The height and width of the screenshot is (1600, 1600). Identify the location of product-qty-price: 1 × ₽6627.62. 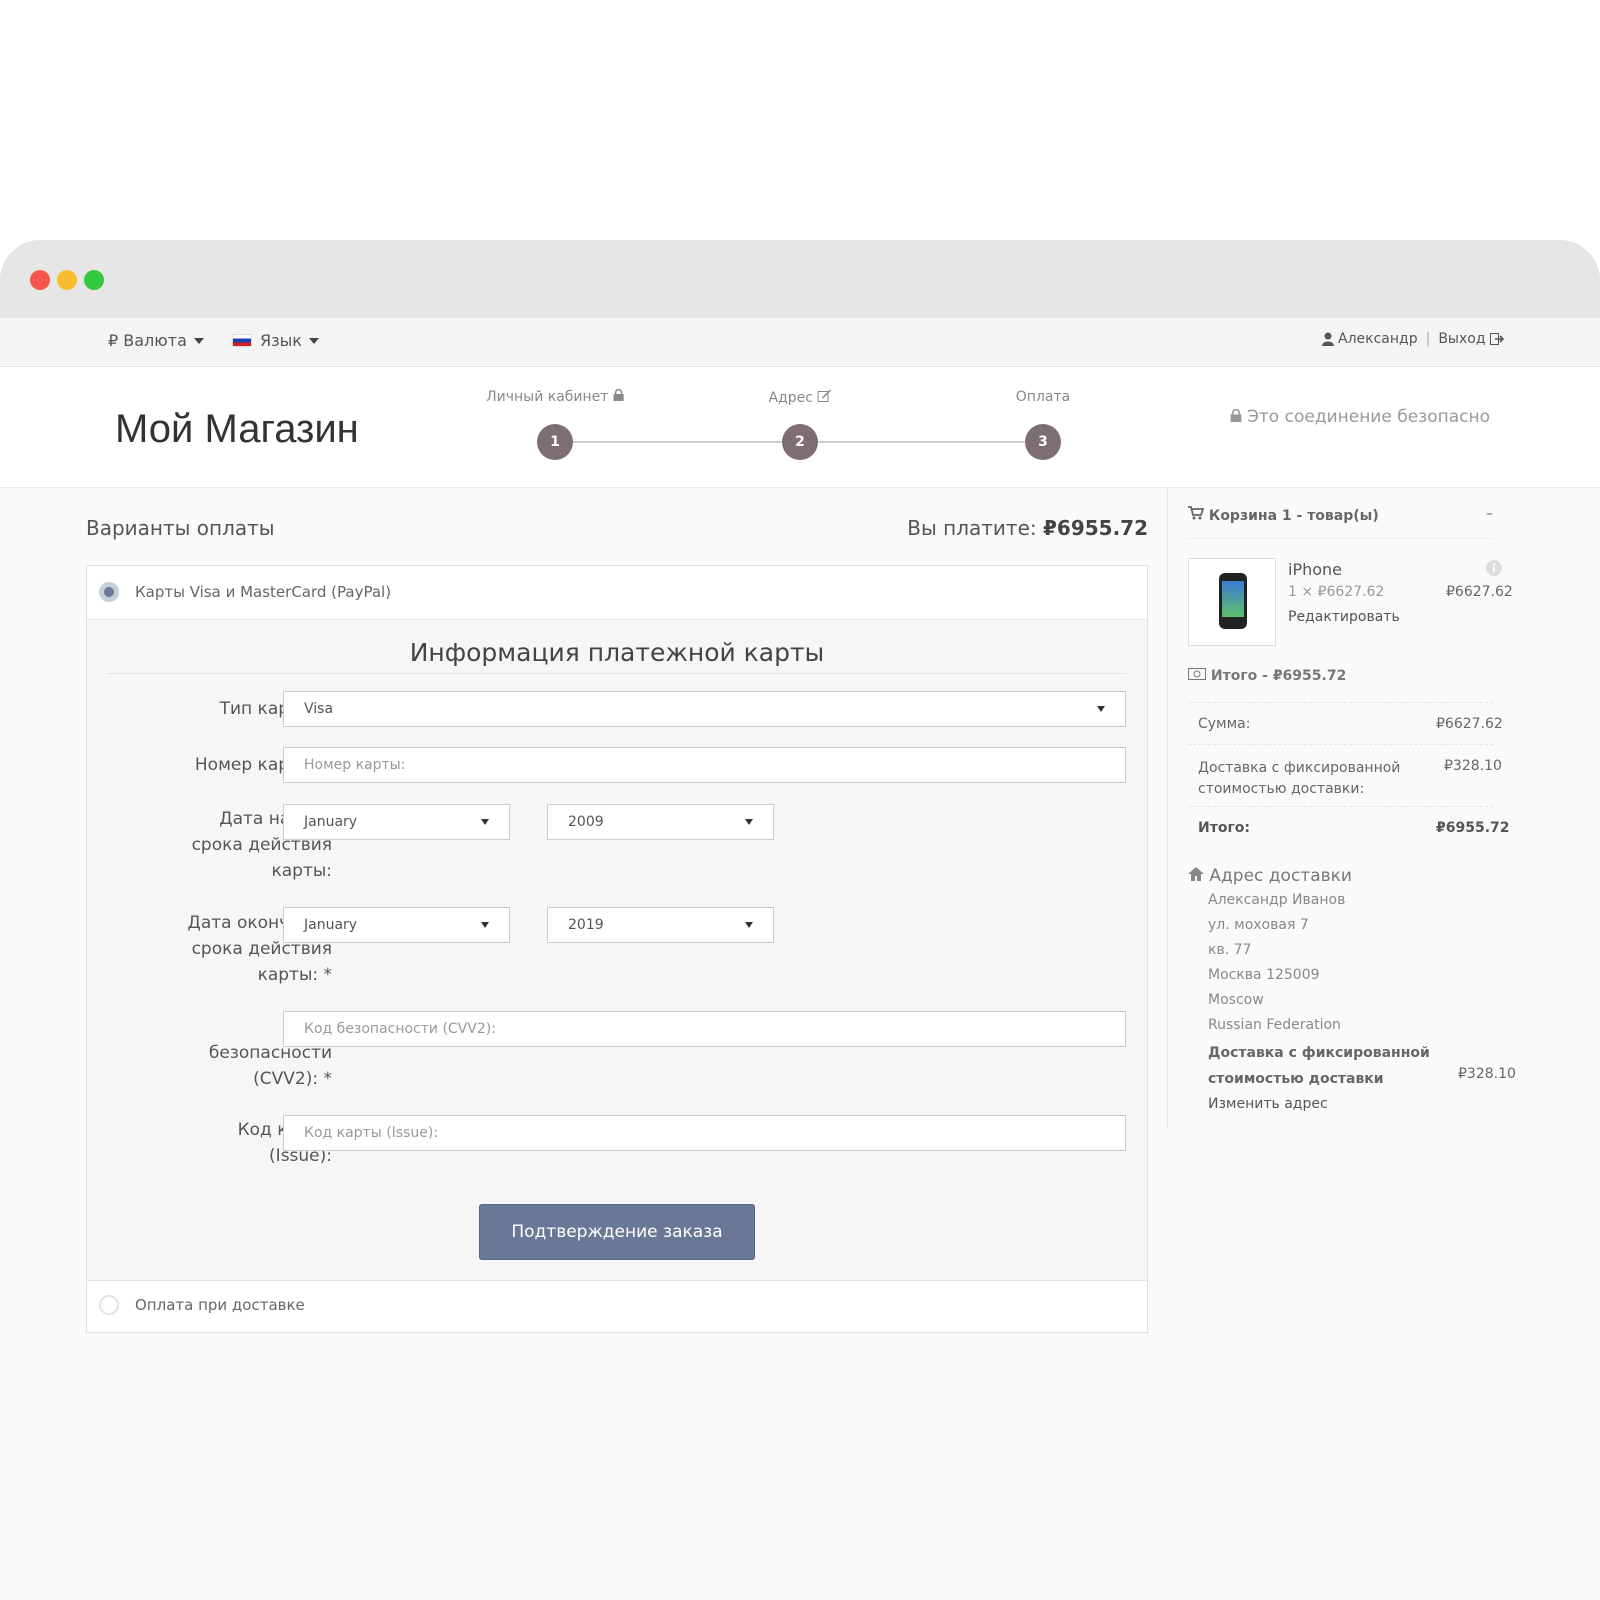
(1336, 592).